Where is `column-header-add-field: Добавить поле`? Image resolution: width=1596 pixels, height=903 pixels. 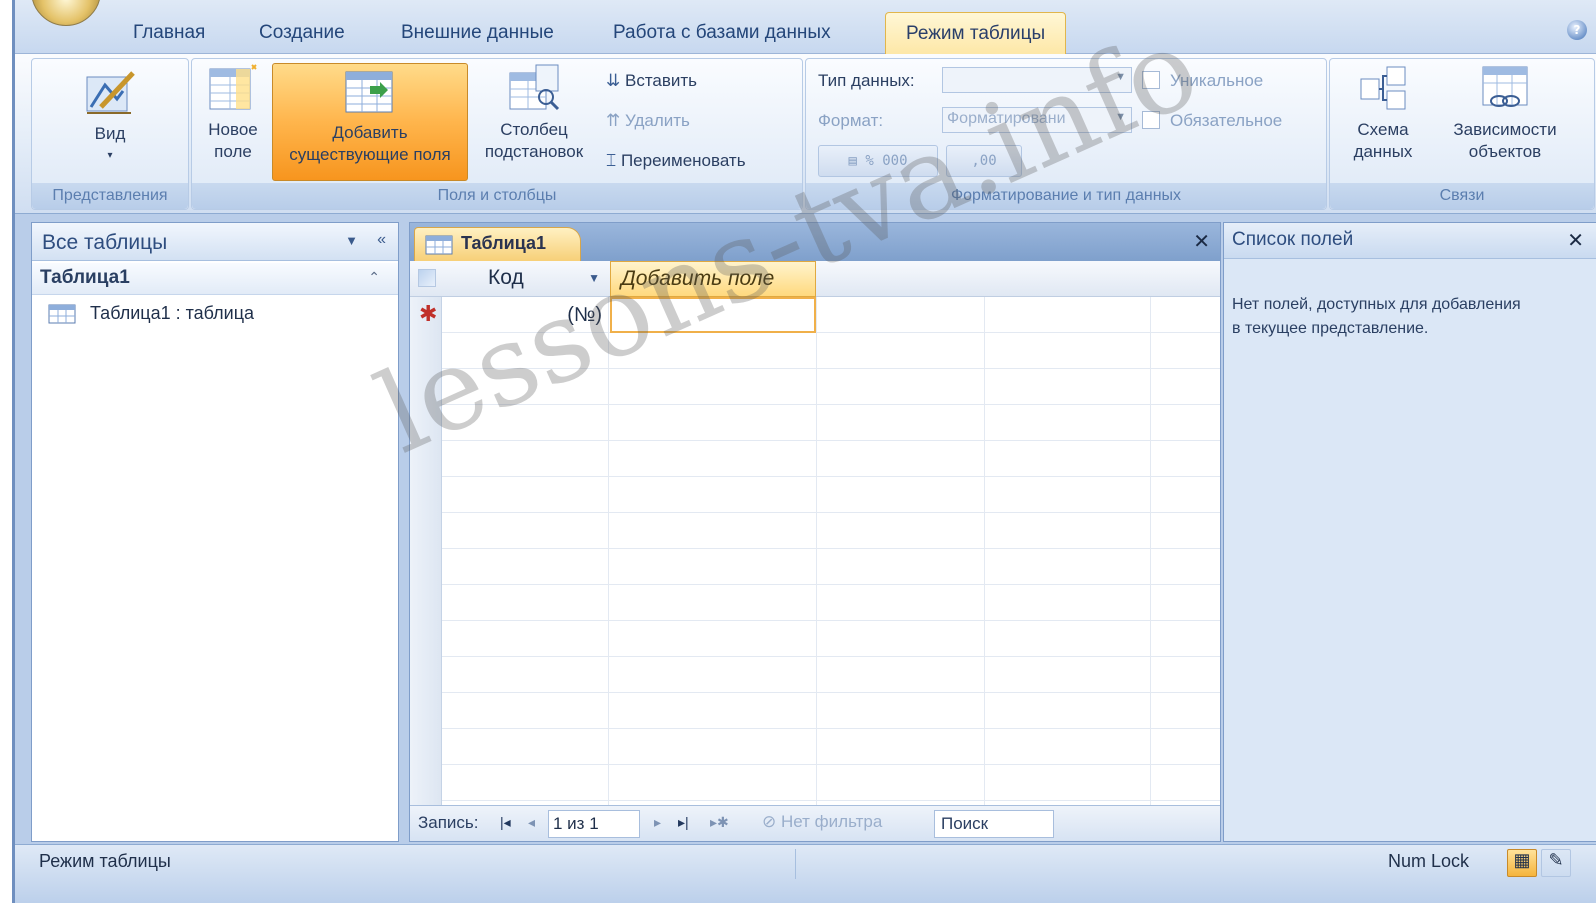
column-header-add-field: Добавить поле is located at coordinates (713, 279).